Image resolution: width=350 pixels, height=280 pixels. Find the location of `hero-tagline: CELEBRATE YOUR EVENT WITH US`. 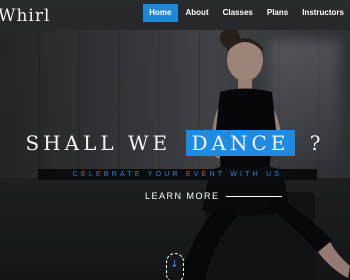

hero-tagline: CELEBRATE YOUR EVENT WITH US is located at coordinates (177, 174).